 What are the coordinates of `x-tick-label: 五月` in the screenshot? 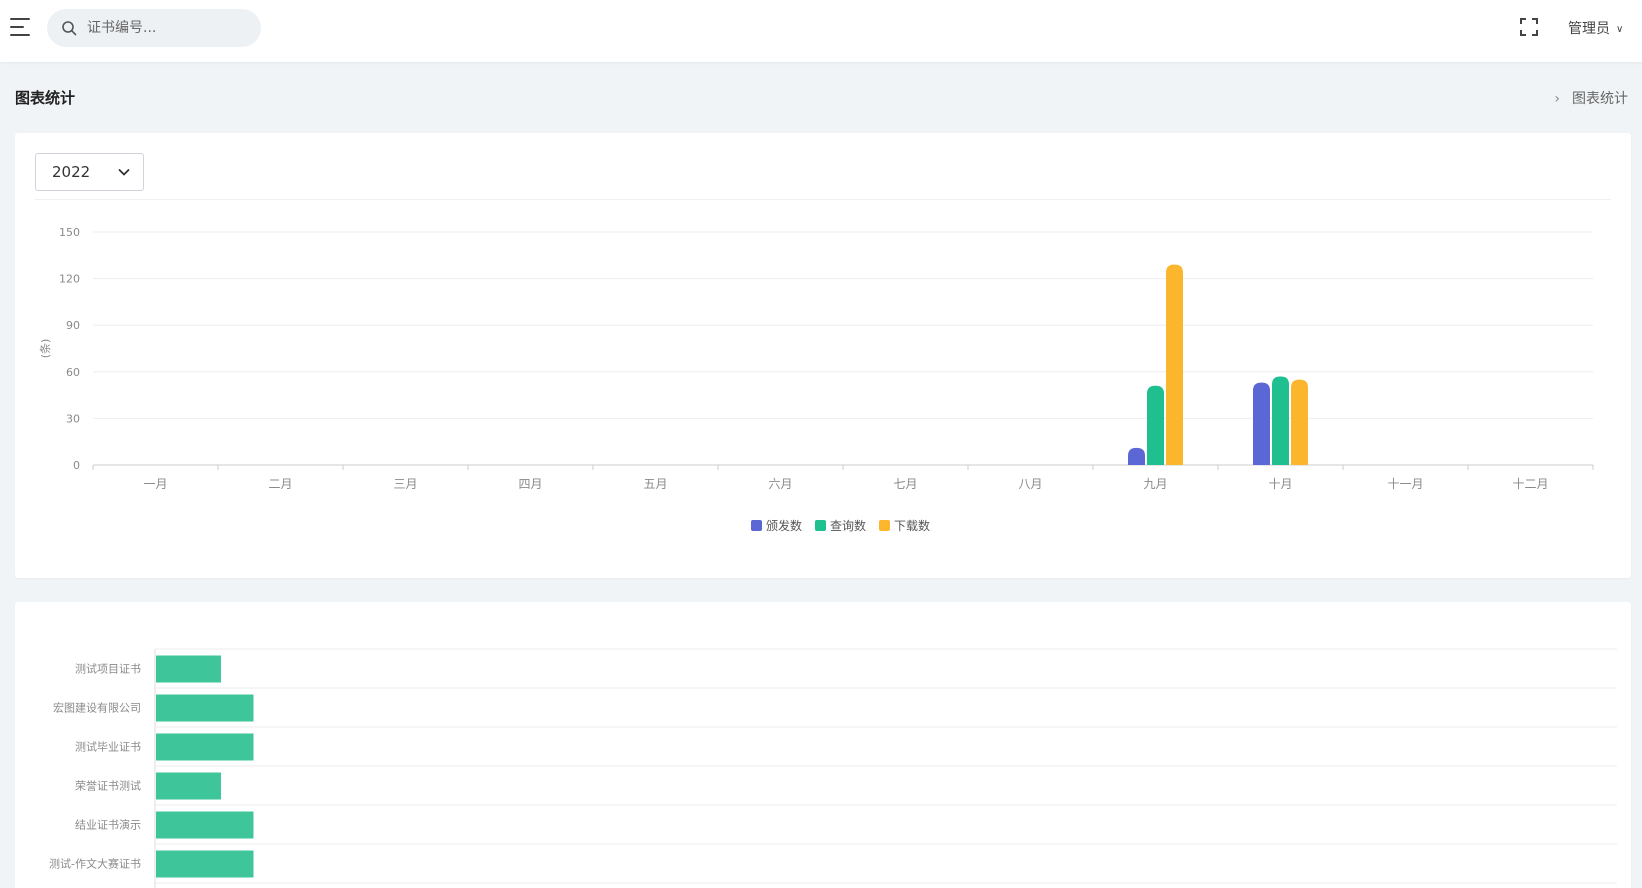 It's located at (655, 484).